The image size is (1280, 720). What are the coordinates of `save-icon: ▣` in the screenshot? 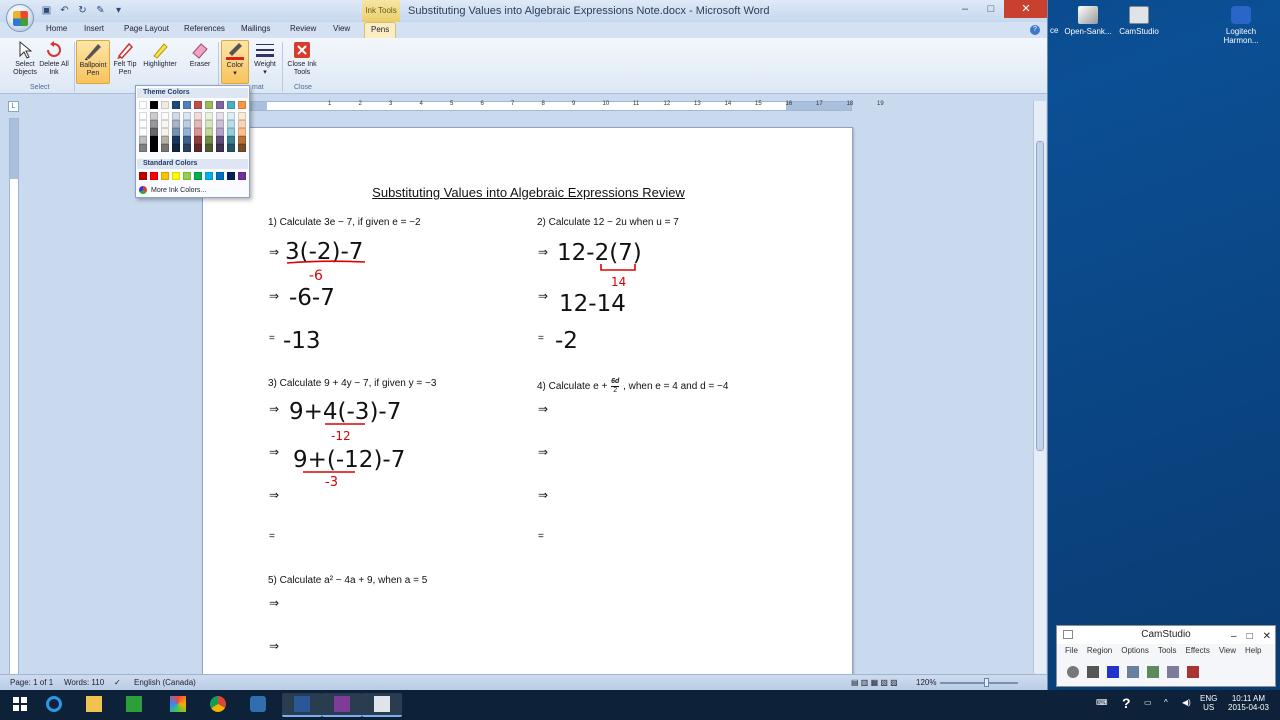 It's located at (46, 11).